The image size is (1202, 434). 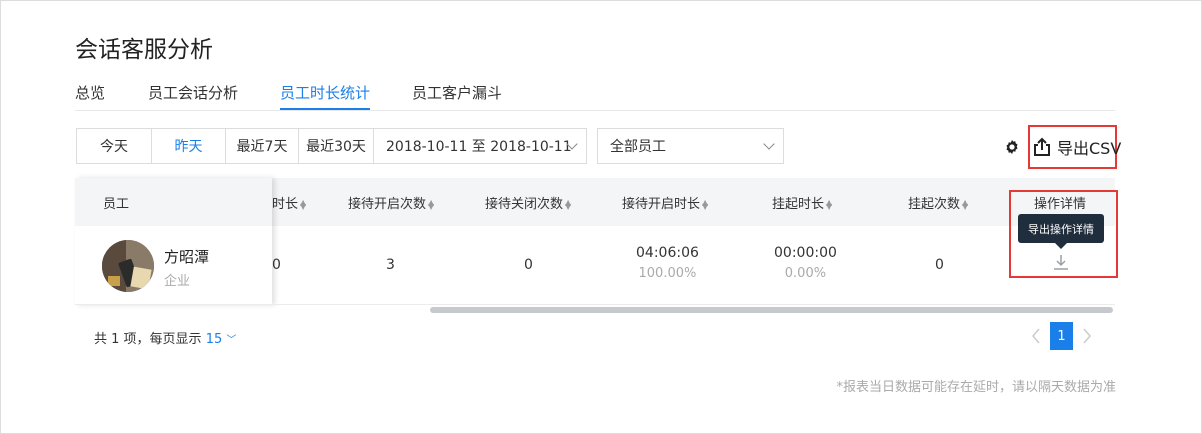 What do you see at coordinates (193, 95) in the screenshot?
I see `tab-employee-session: 员工会话分析` at bounding box center [193, 95].